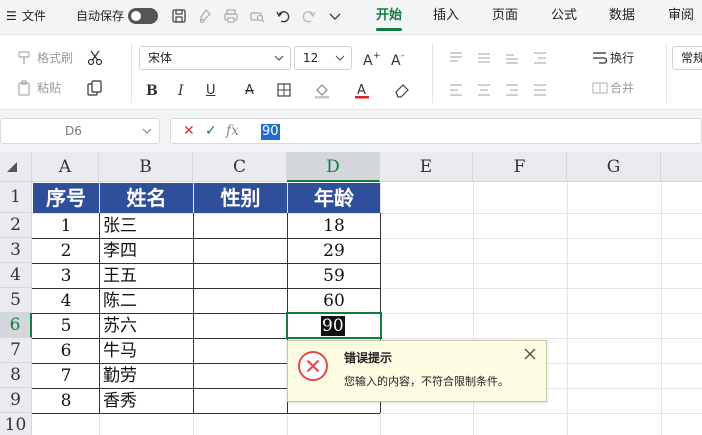  Describe the element at coordinates (66, 226) in the screenshot. I see `cell-no: 1` at that location.